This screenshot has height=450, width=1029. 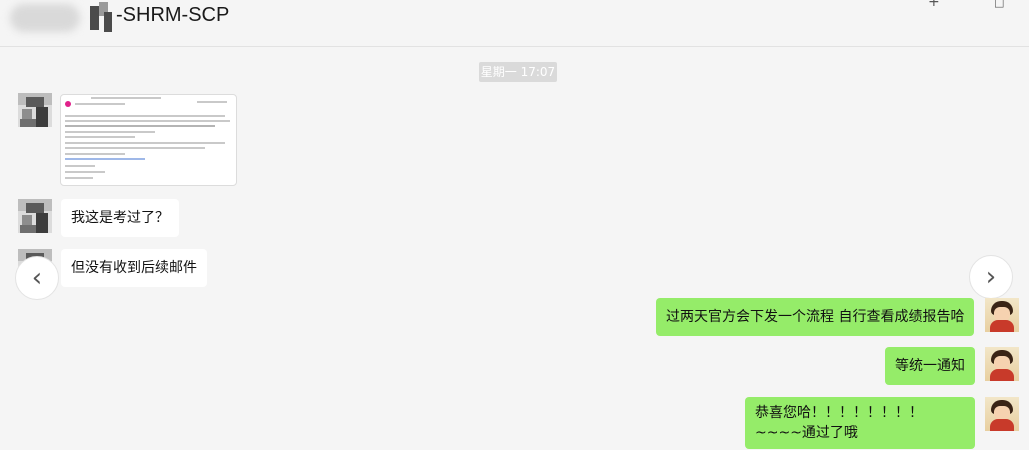 What do you see at coordinates (934, 5) in the screenshot?
I see `add-icon: +` at bounding box center [934, 5].